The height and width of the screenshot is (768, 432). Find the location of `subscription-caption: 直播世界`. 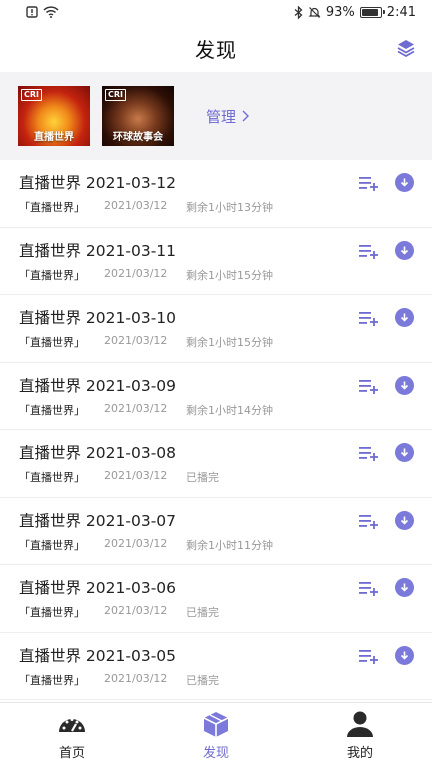

subscription-caption: 直播世界 is located at coordinates (54, 137).